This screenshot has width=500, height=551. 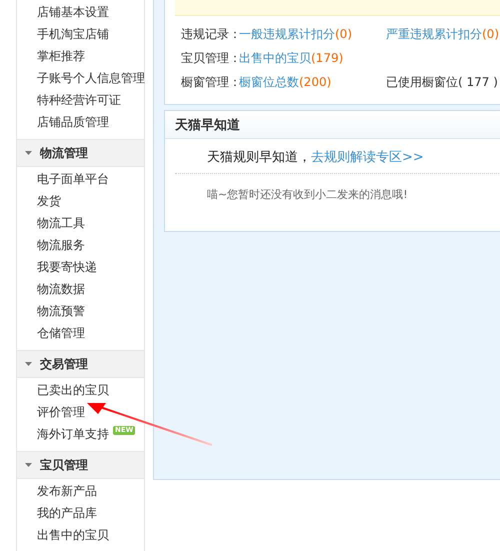 What do you see at coordinates (91, 78) in the screenshot?
I see `sidebar-item: 子账号个人信息管理` at bounding box center [91, 78].